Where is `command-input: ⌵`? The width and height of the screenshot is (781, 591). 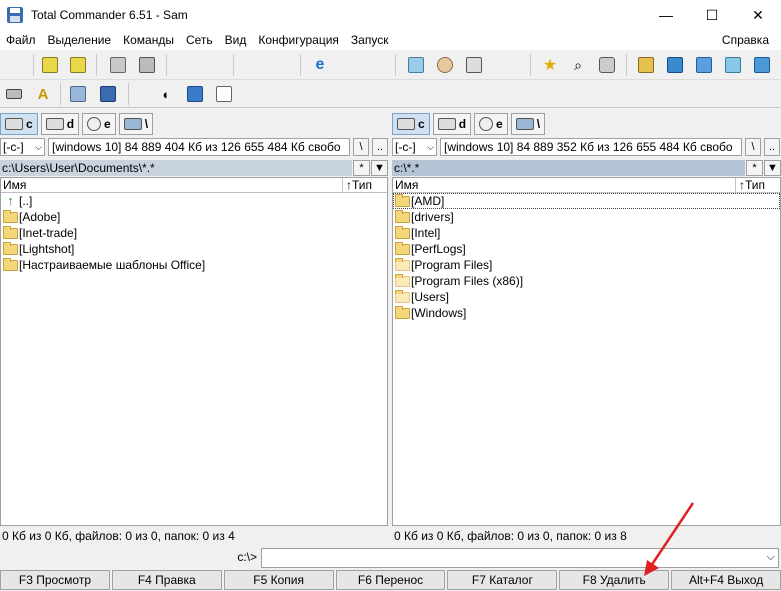 command-input: ⌵ is located at coordinates (520, 558).